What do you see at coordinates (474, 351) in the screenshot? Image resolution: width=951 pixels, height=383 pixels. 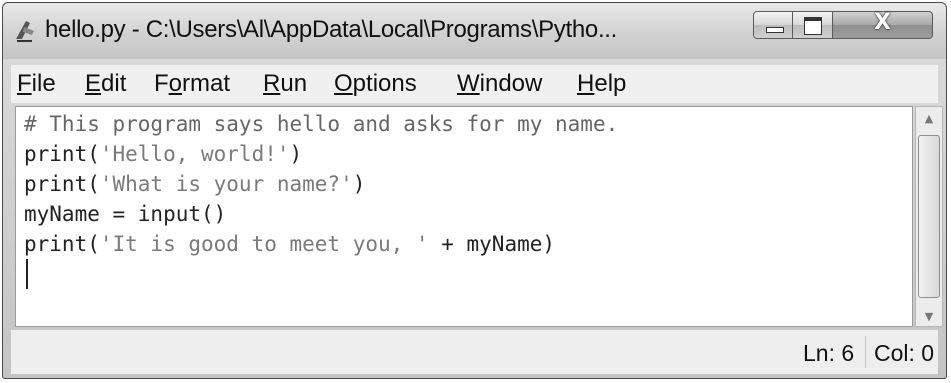 I see `status-bar: Ln: 6 Col: 0` at bounding box center [474, 351].